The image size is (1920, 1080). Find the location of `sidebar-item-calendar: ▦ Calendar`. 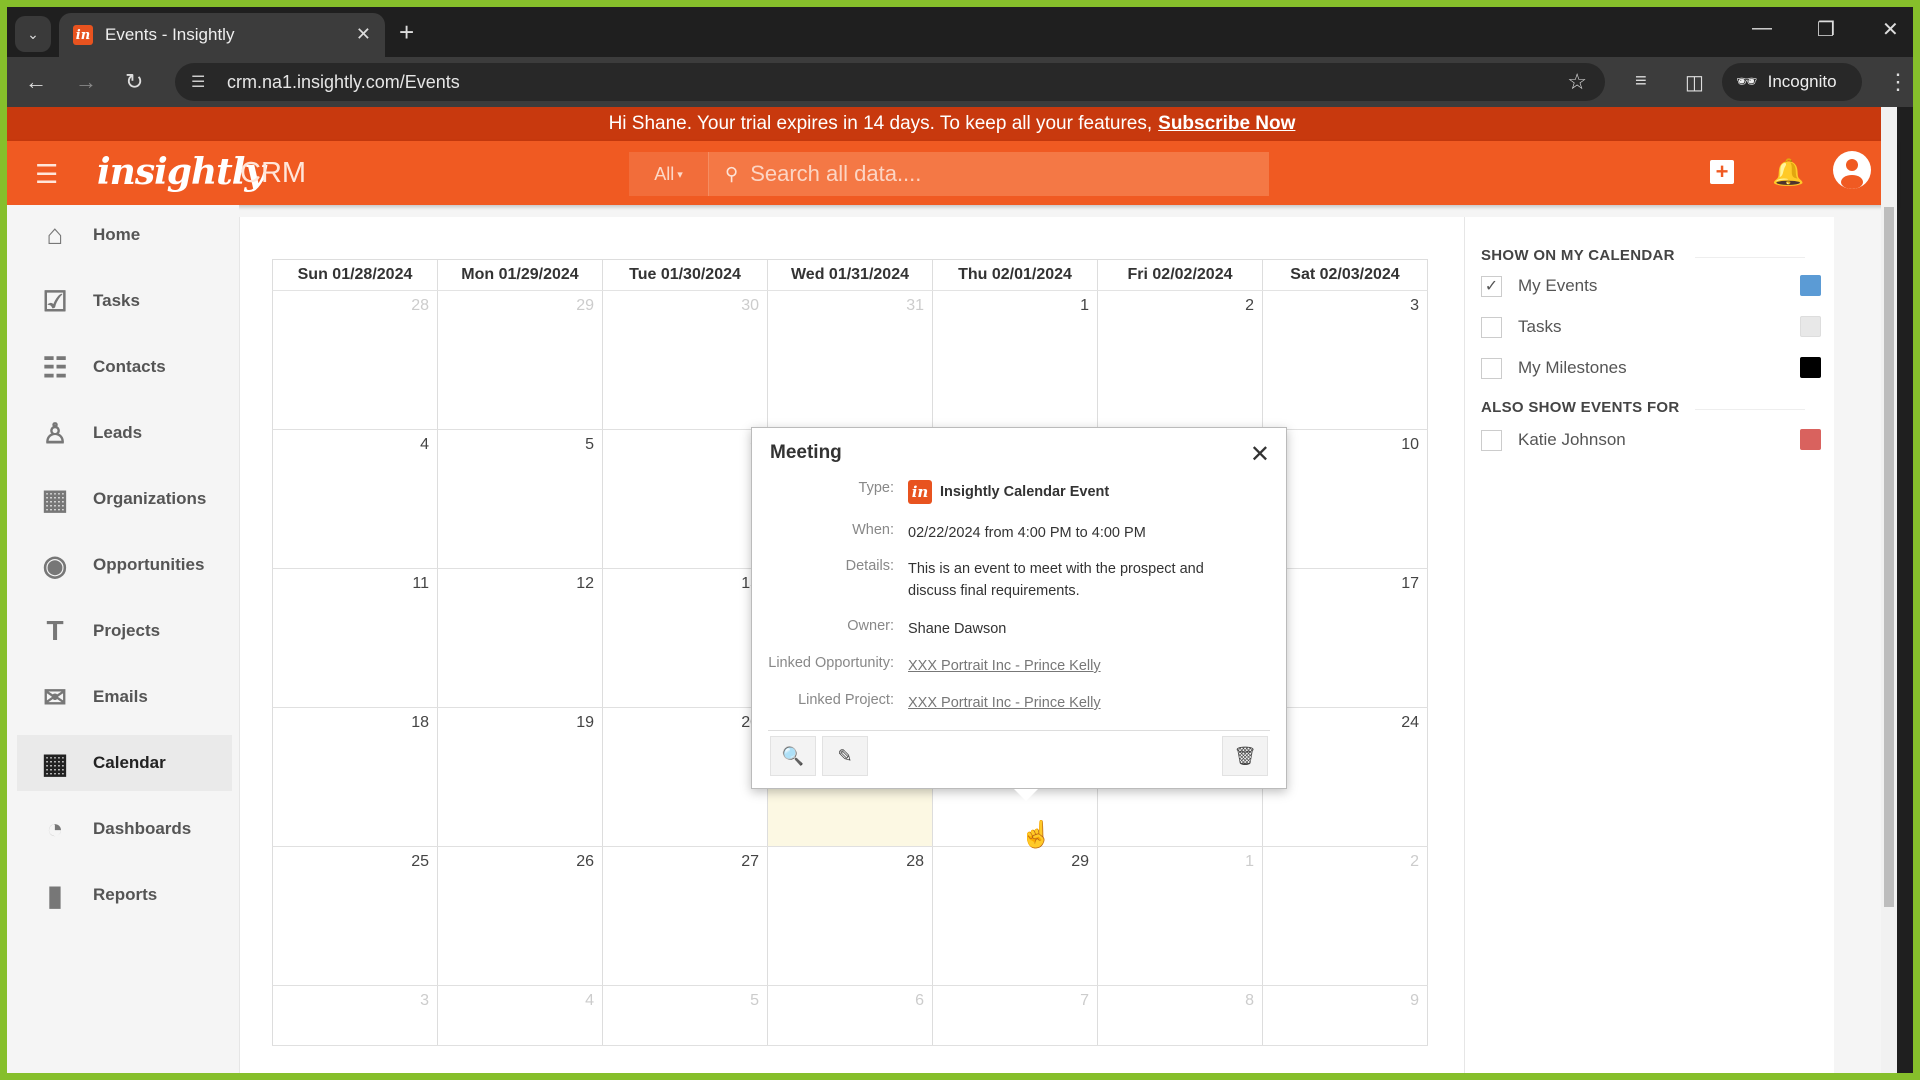

sidebar-item-calendar: ▦ Calendar is located at coordinates (124, 763).